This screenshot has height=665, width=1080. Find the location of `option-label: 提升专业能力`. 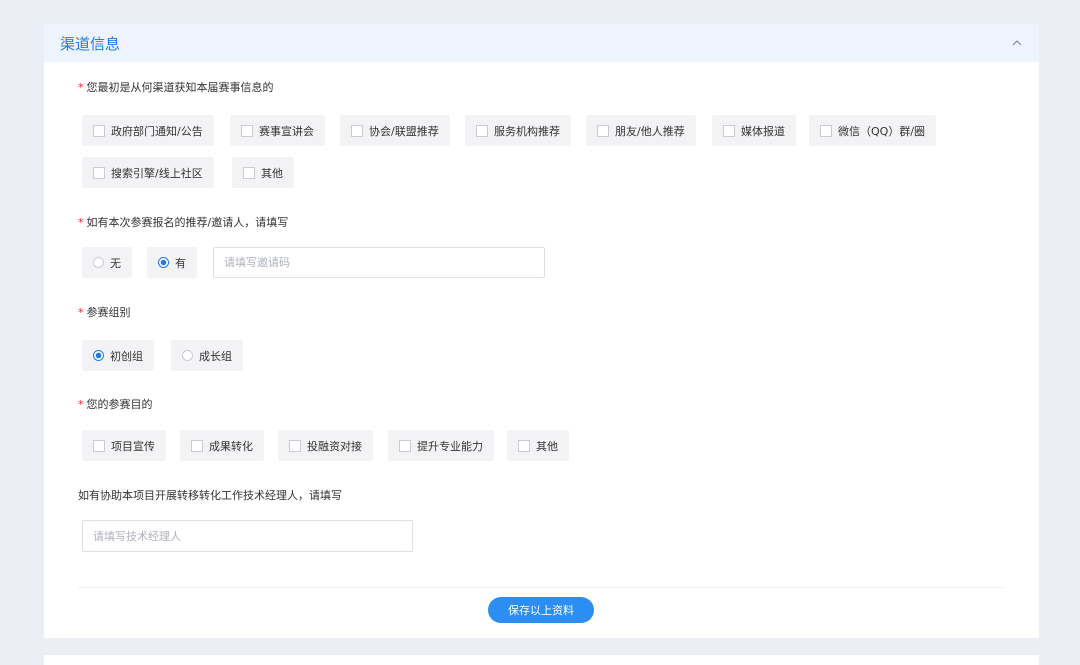

option-label: 提升专业能力 is located at coordinates (450, 446).